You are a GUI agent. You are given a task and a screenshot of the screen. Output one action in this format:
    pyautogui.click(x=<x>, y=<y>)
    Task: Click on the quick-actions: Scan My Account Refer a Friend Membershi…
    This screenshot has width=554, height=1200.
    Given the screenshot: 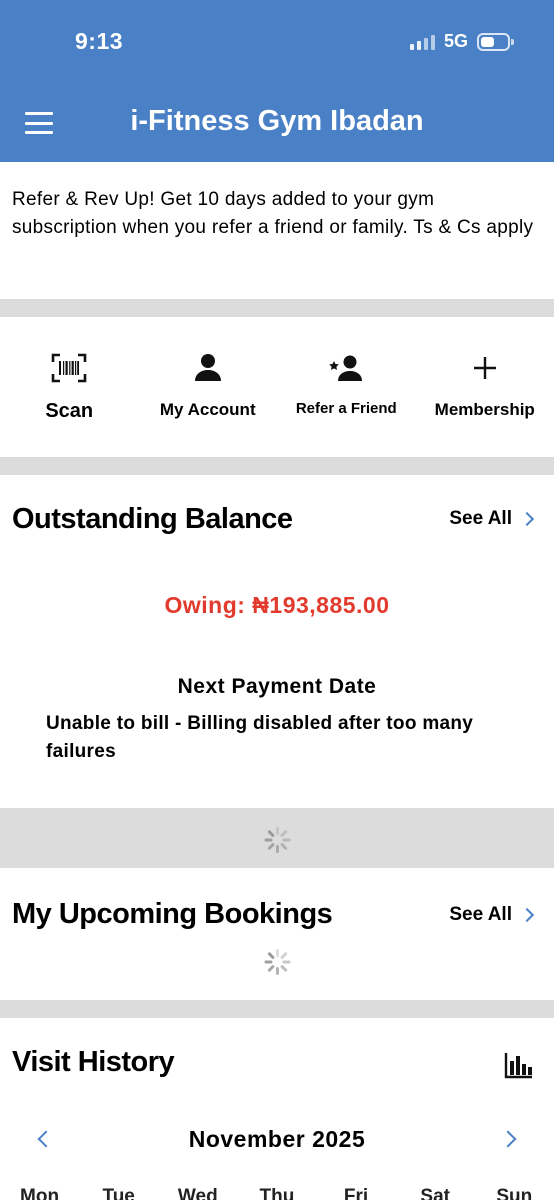 What is the action you would take?
    pyautogui.click(x=277, y=387)
    